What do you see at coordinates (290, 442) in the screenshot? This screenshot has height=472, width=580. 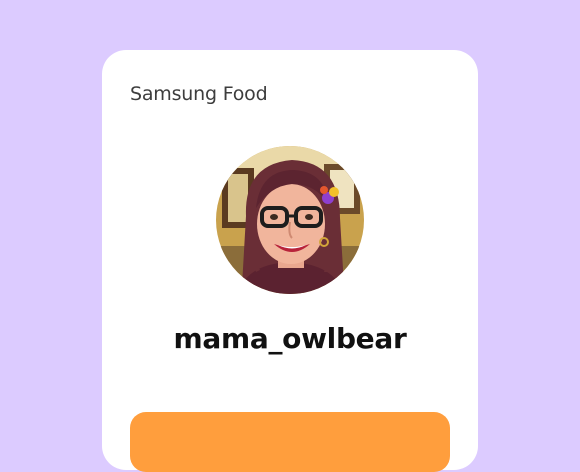 I see `primary-action-button` at bounding box center [290, 442].